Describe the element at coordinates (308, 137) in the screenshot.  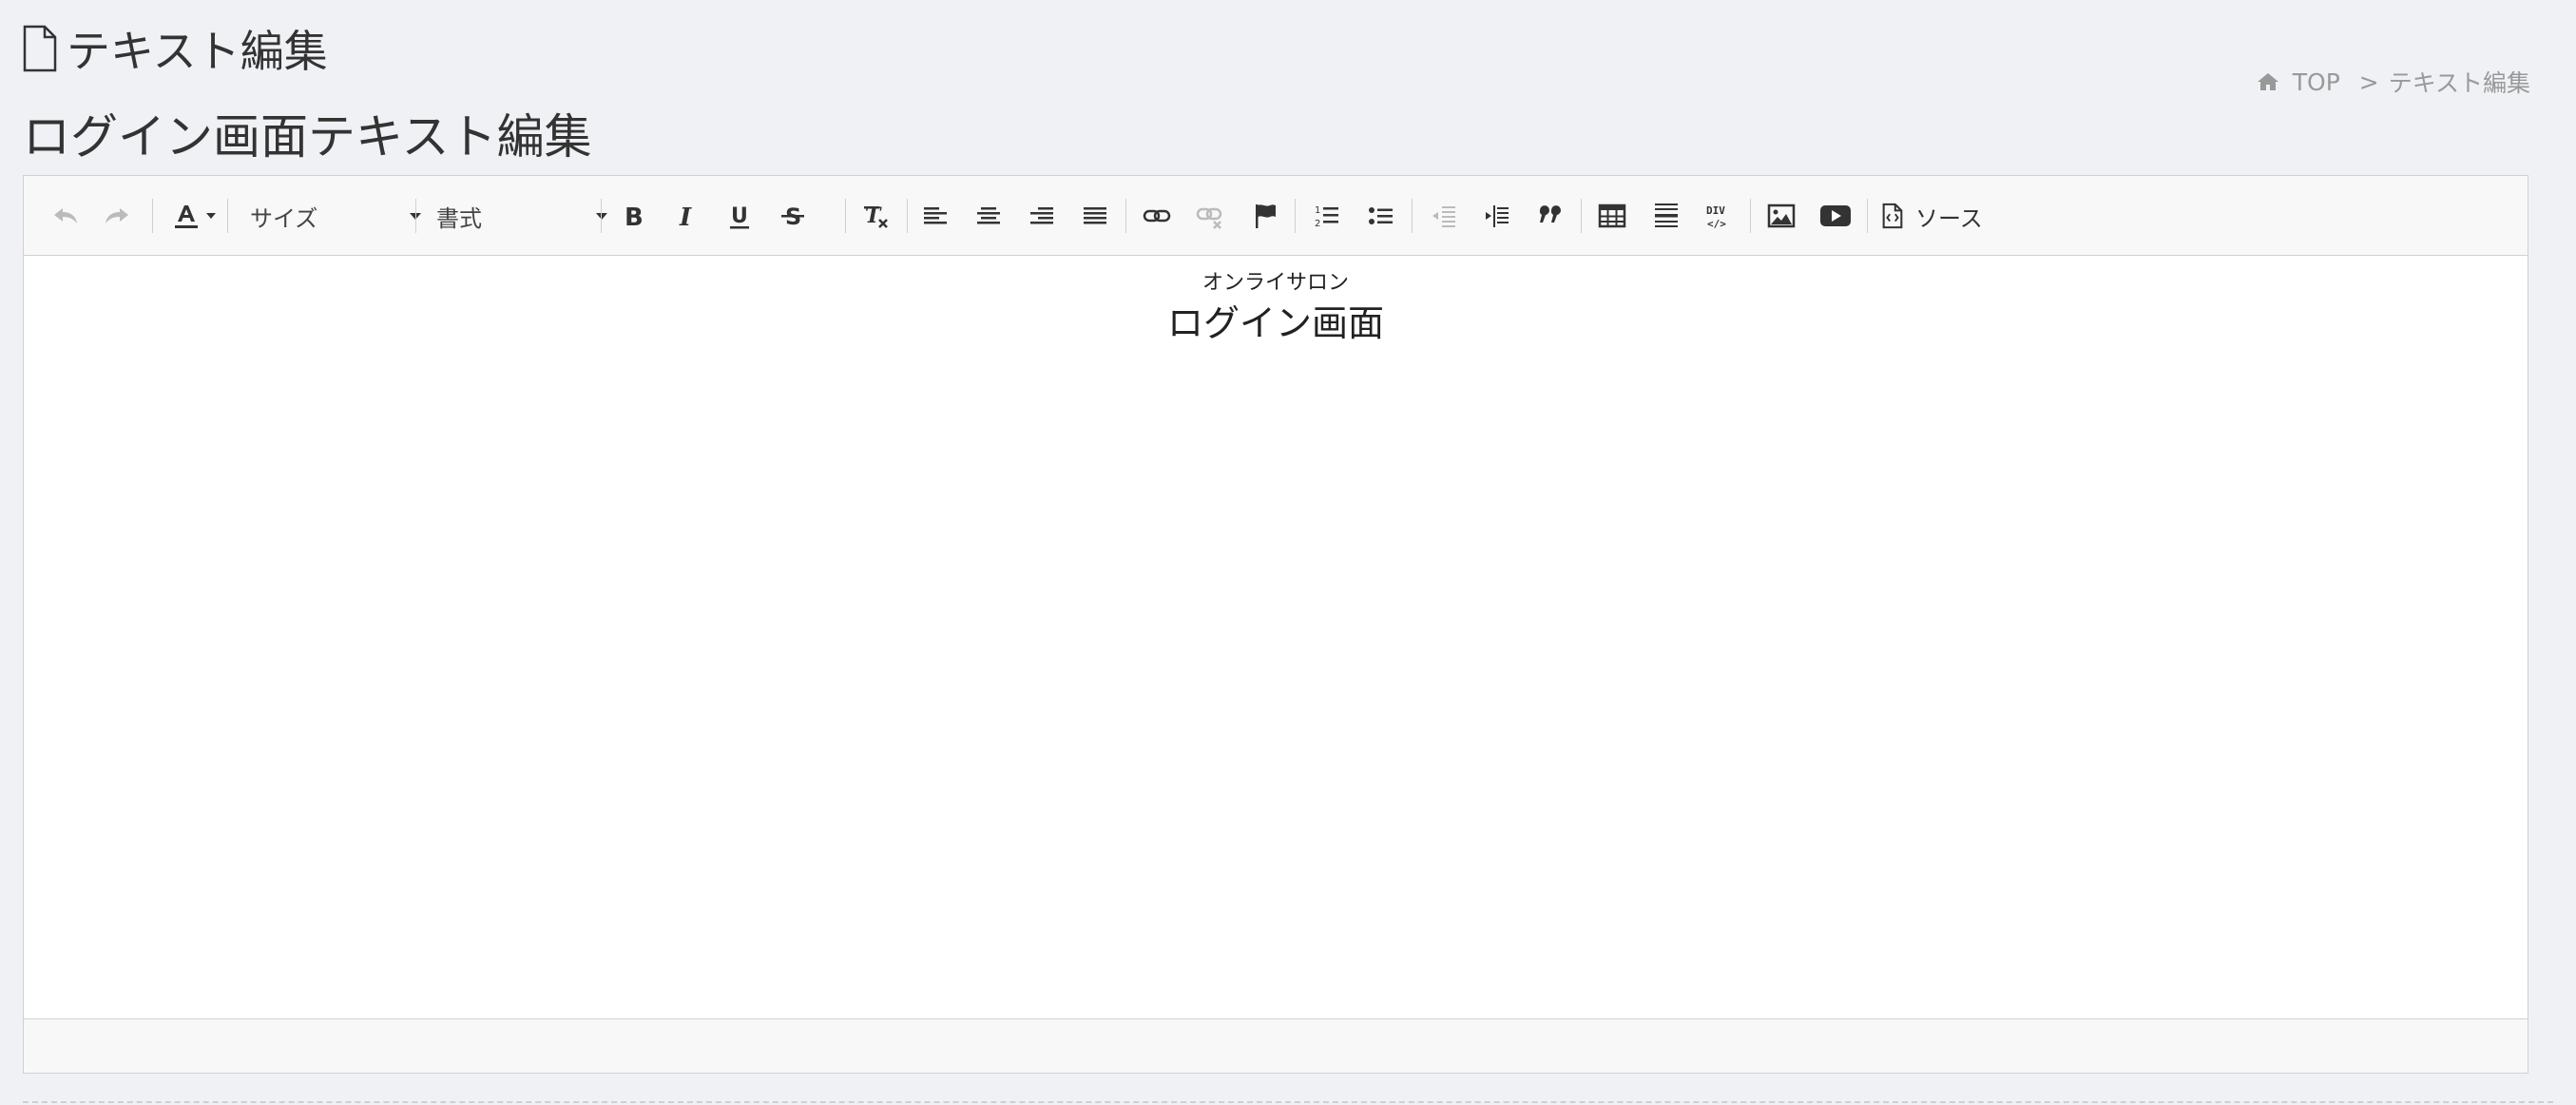
I see `section-title: ログイン画面テキスト編集` at that location.